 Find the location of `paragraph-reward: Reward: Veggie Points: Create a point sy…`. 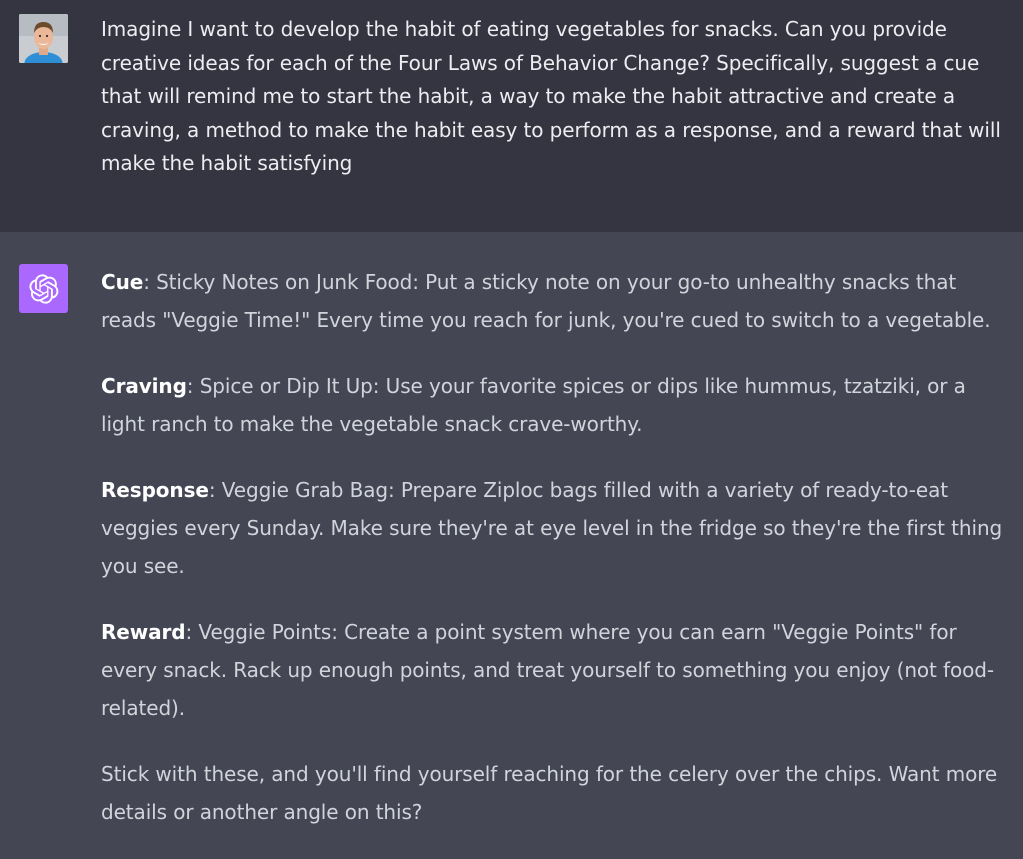

paragraph-reward: Reward: Veggie Points: Create a point sy… is located at coordinates (557, 670).